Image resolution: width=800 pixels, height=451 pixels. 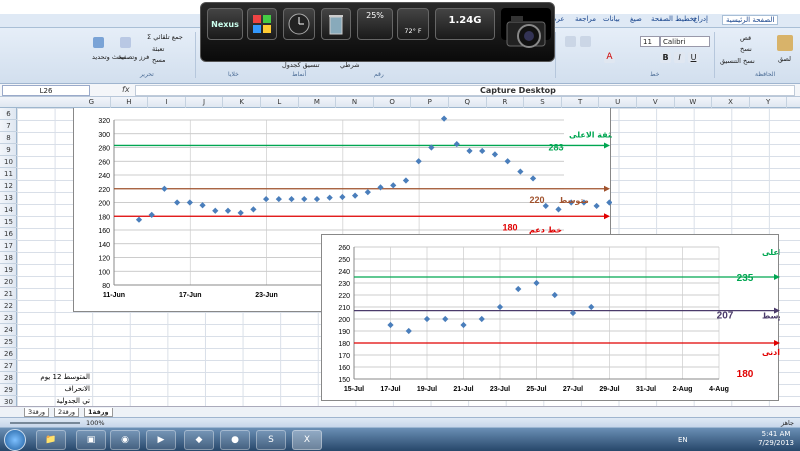 I want to click on fx-icon: fx, so click(x=126, y=89).